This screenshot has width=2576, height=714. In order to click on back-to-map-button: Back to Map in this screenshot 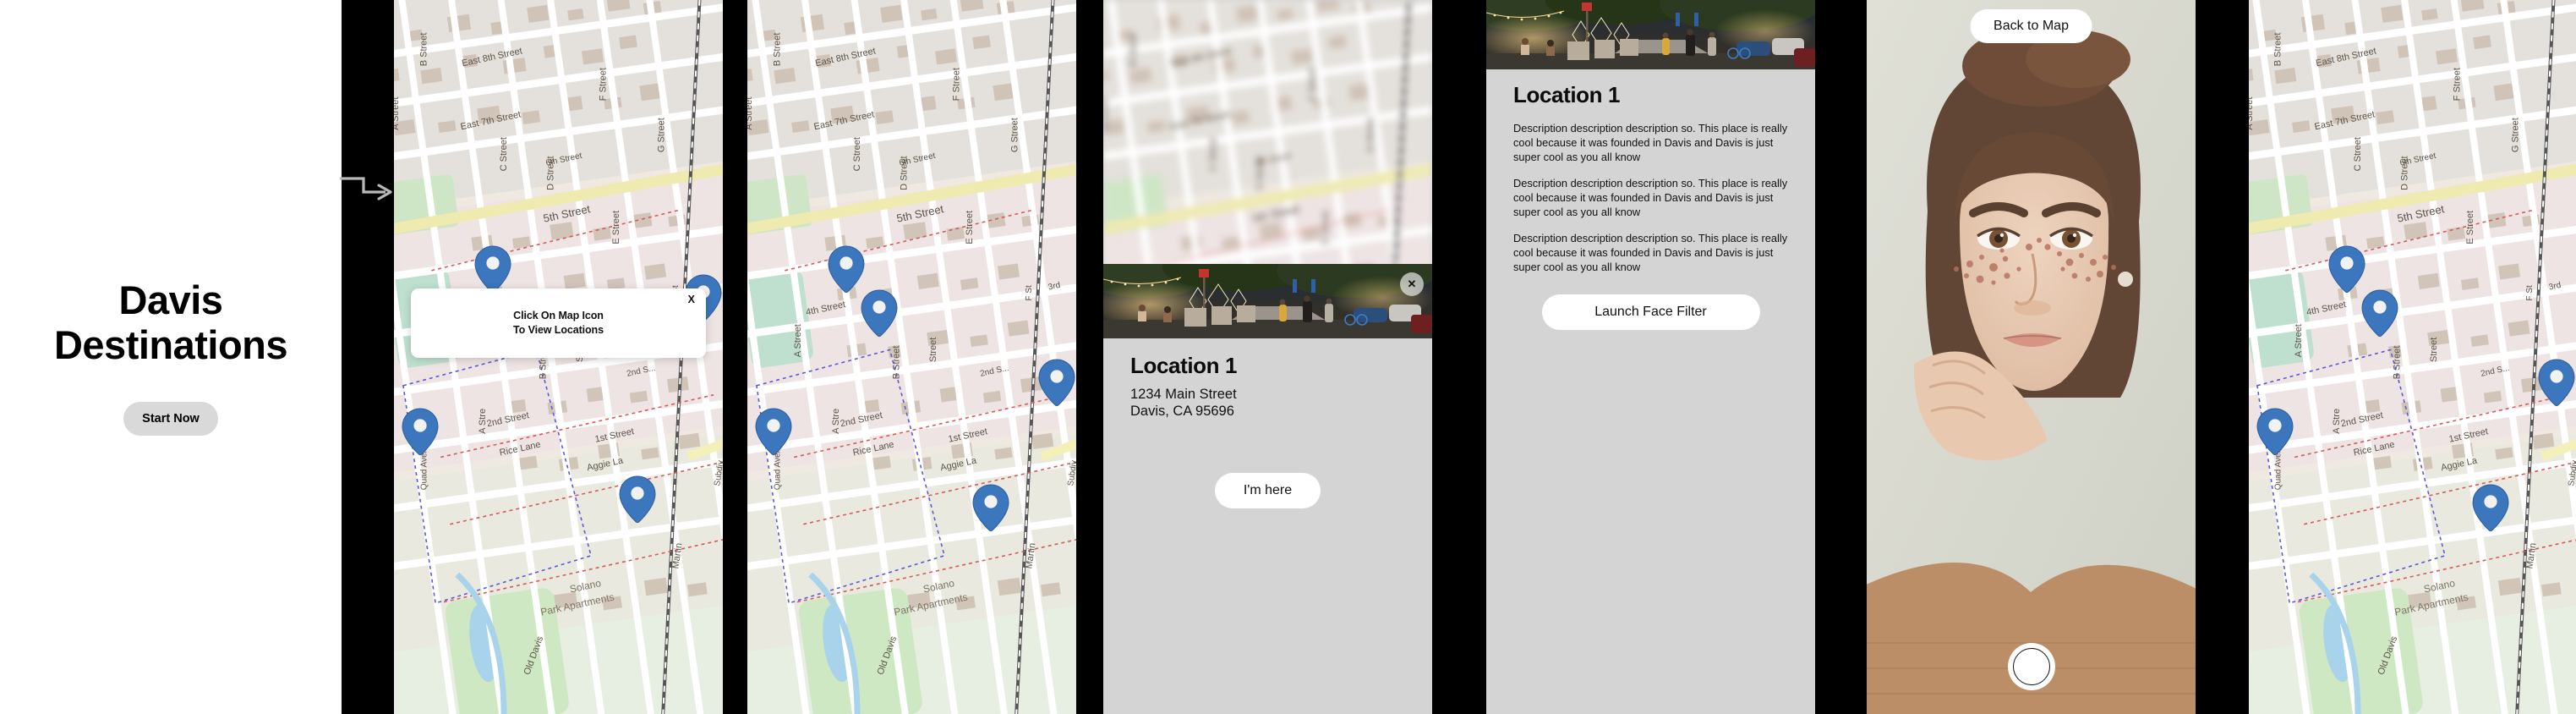, I will do `click(2031, 26)`.